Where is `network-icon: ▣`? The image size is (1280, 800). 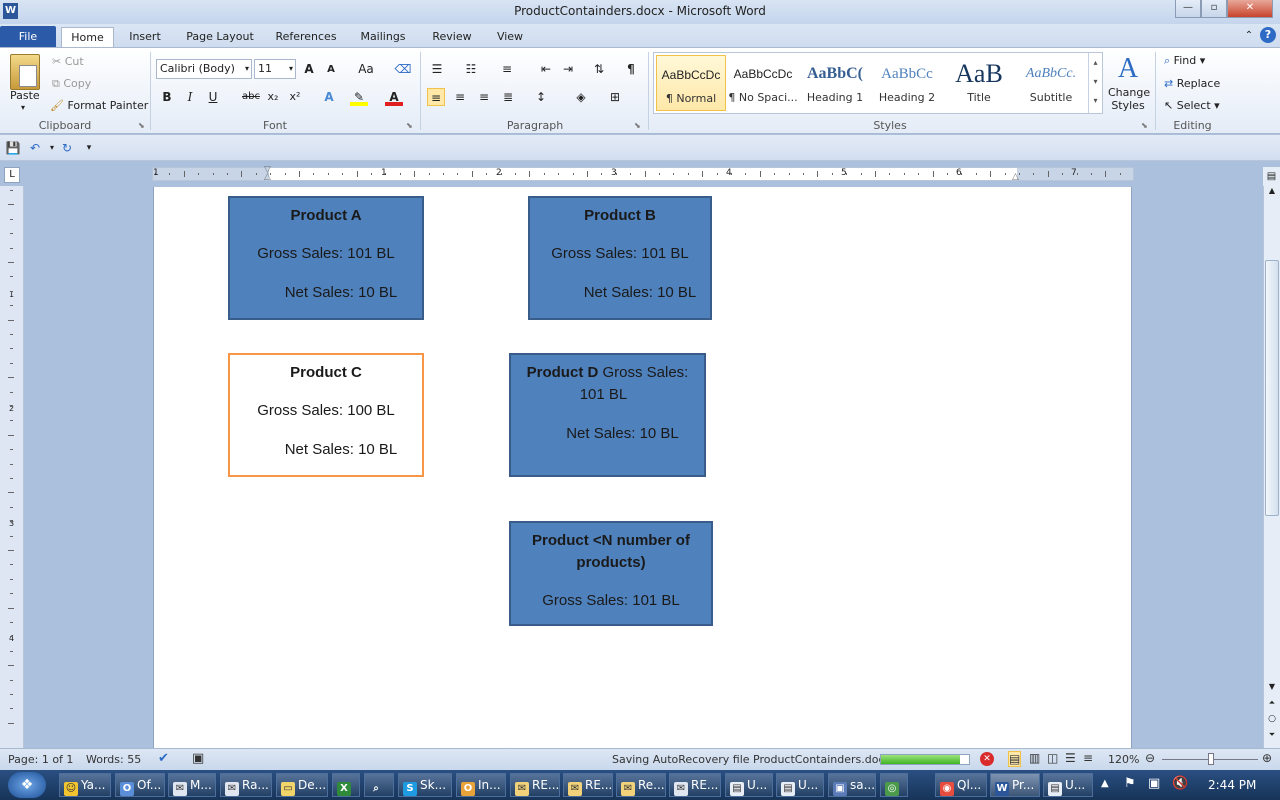 network-icon: ▣ is located at coordinates (1154, 783).